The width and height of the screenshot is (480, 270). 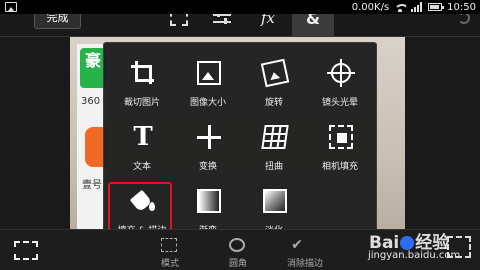 What do you see at coordinates (275, 201) in the screenshot?
I see `fade-icon` at bounding box center [275, 201].